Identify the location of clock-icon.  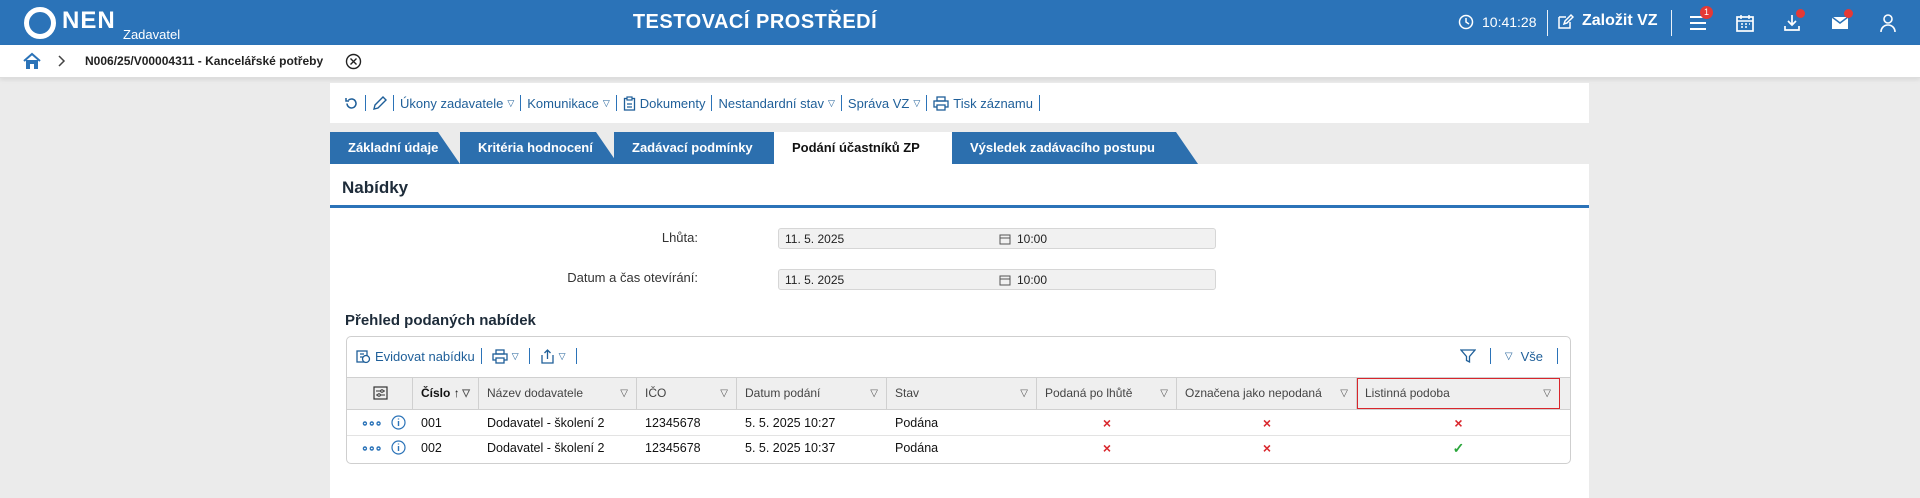
(1466, 22).